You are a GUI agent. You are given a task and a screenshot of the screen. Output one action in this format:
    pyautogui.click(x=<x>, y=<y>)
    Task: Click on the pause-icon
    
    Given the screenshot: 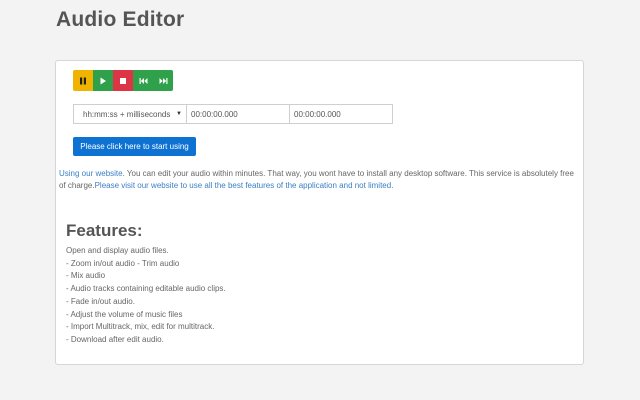 What is the action you would take?
    pyautogui.click(x=83, y=81)
    